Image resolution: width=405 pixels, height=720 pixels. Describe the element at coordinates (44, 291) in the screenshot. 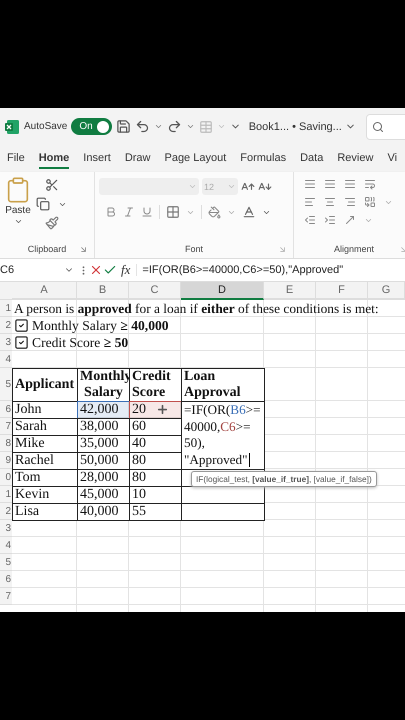

I see `column-header: A` at that location.